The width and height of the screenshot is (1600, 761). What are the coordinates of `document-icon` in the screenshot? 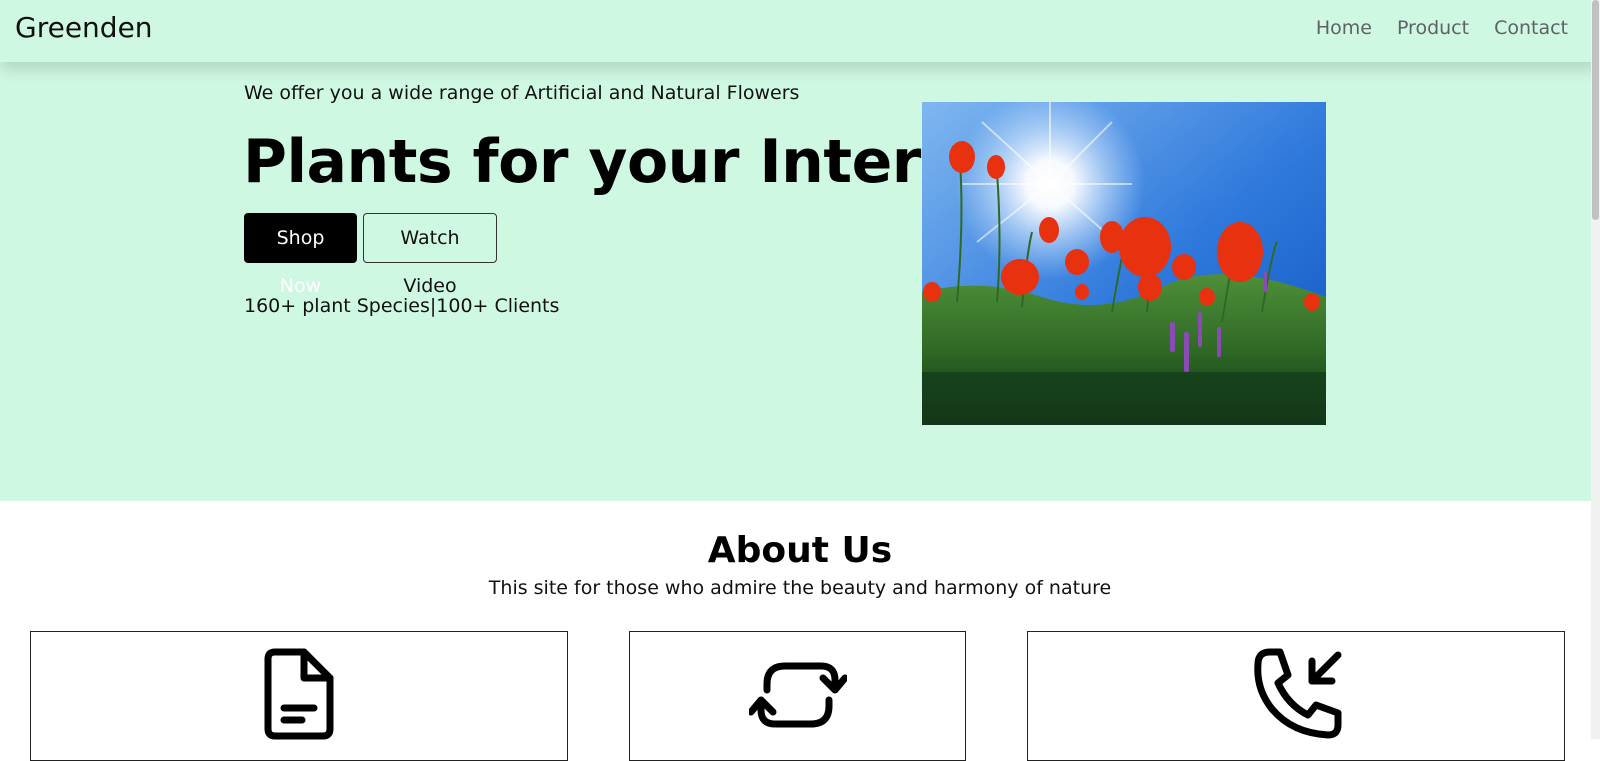 It's located at (298, 696).